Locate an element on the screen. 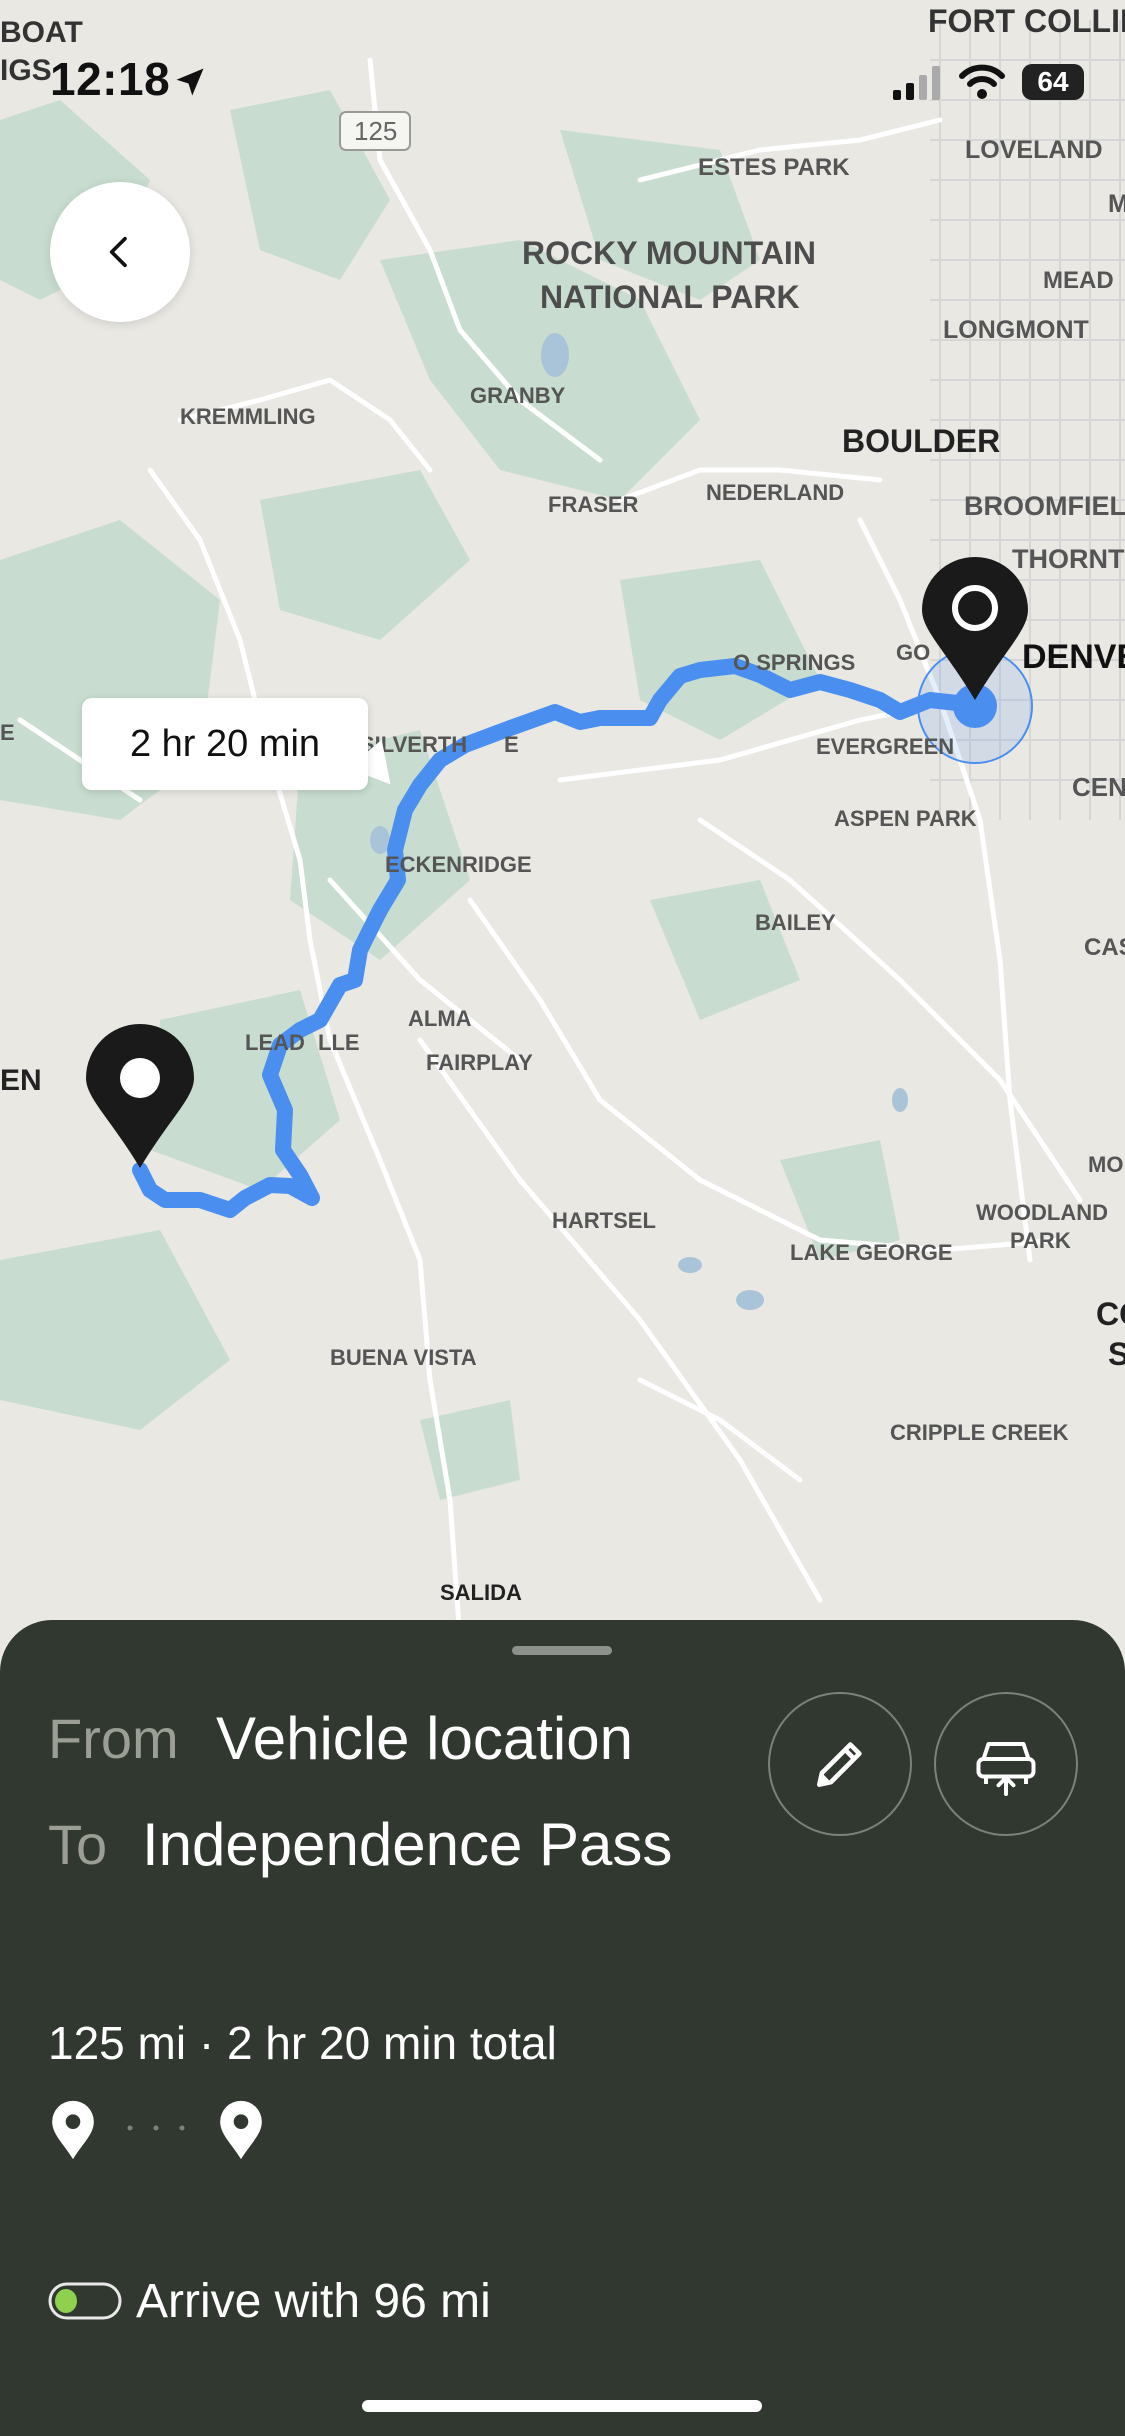 This screenshot has height=2436, width=1125. signal-icon is located at coordinates (916, 83).